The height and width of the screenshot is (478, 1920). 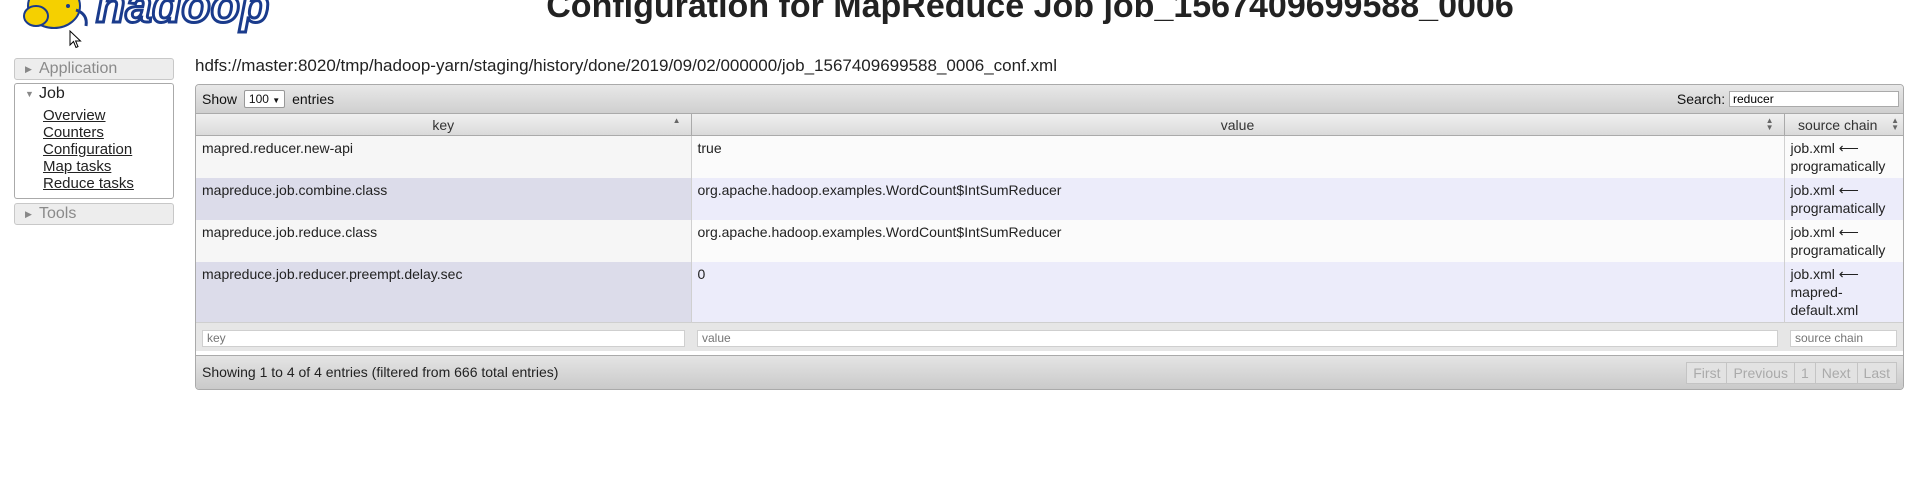 What do you see at coordinates (108, 183) in the screenshot?
I see `link-reduce-tasks: Reduce tasks` at bounding box center [108, 183].